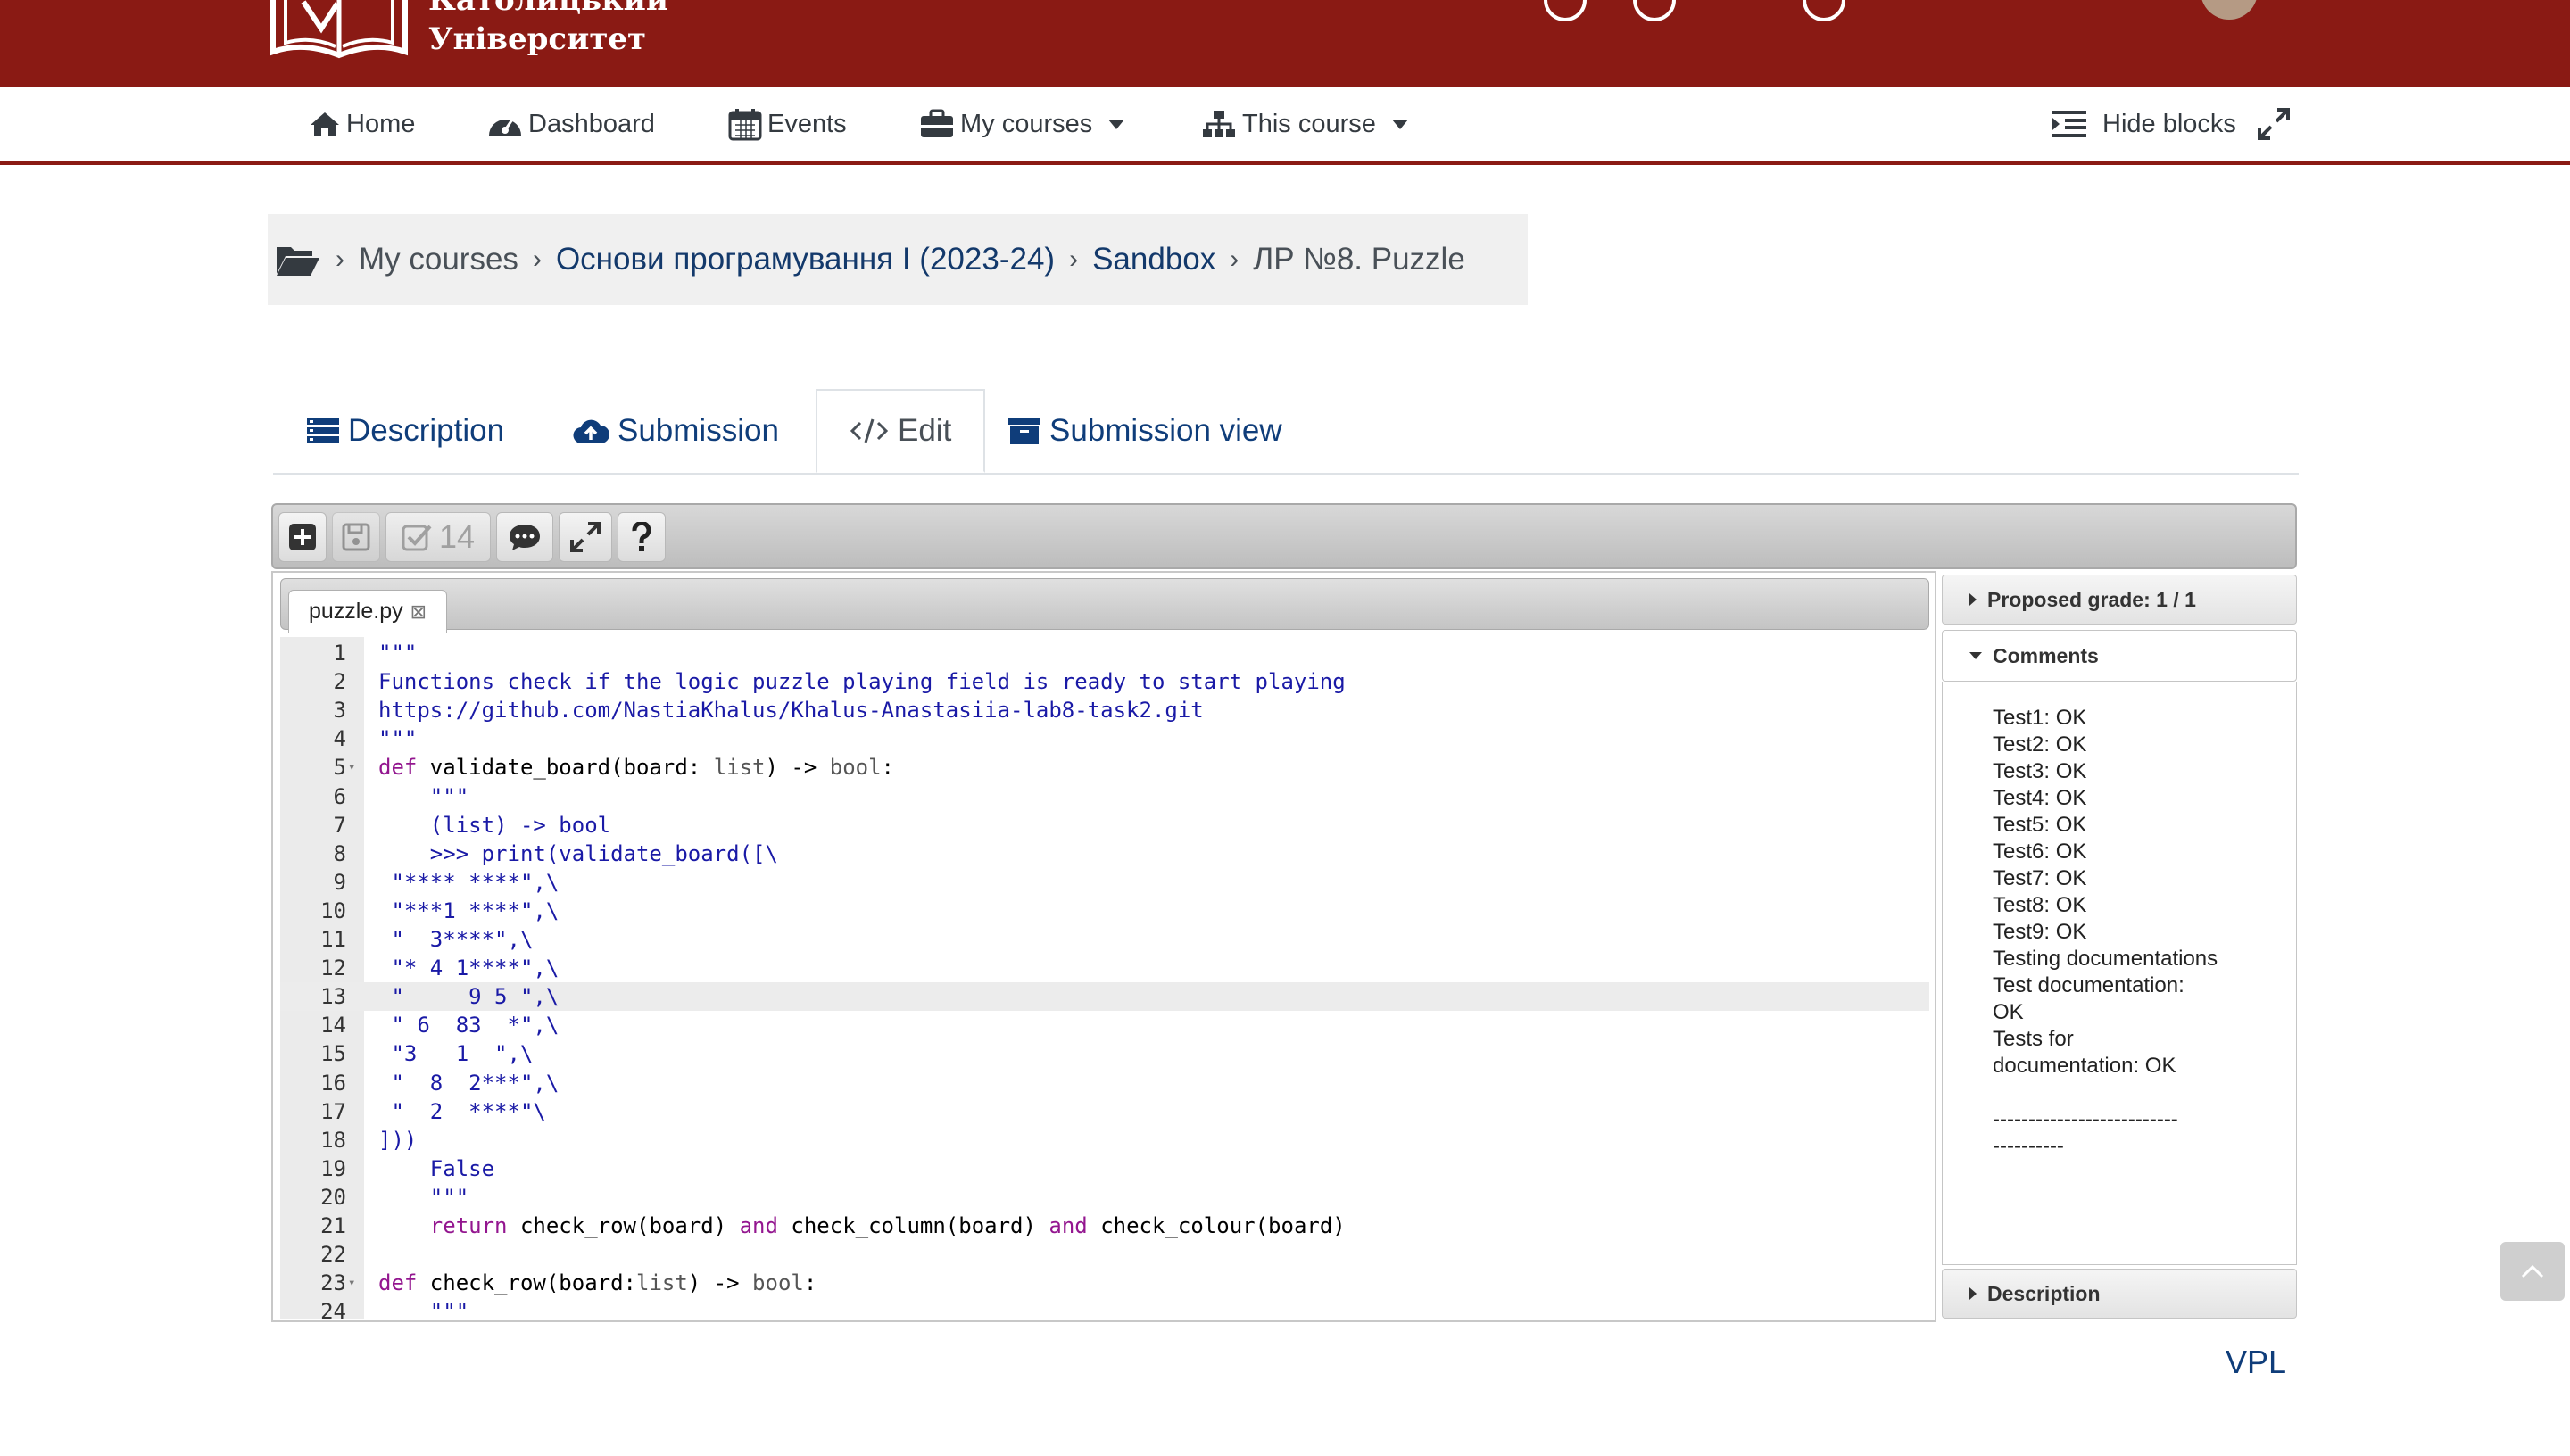  I want to click on proposed-grade-header: Proposed grade: 1 / 1, so click(2120, 600).